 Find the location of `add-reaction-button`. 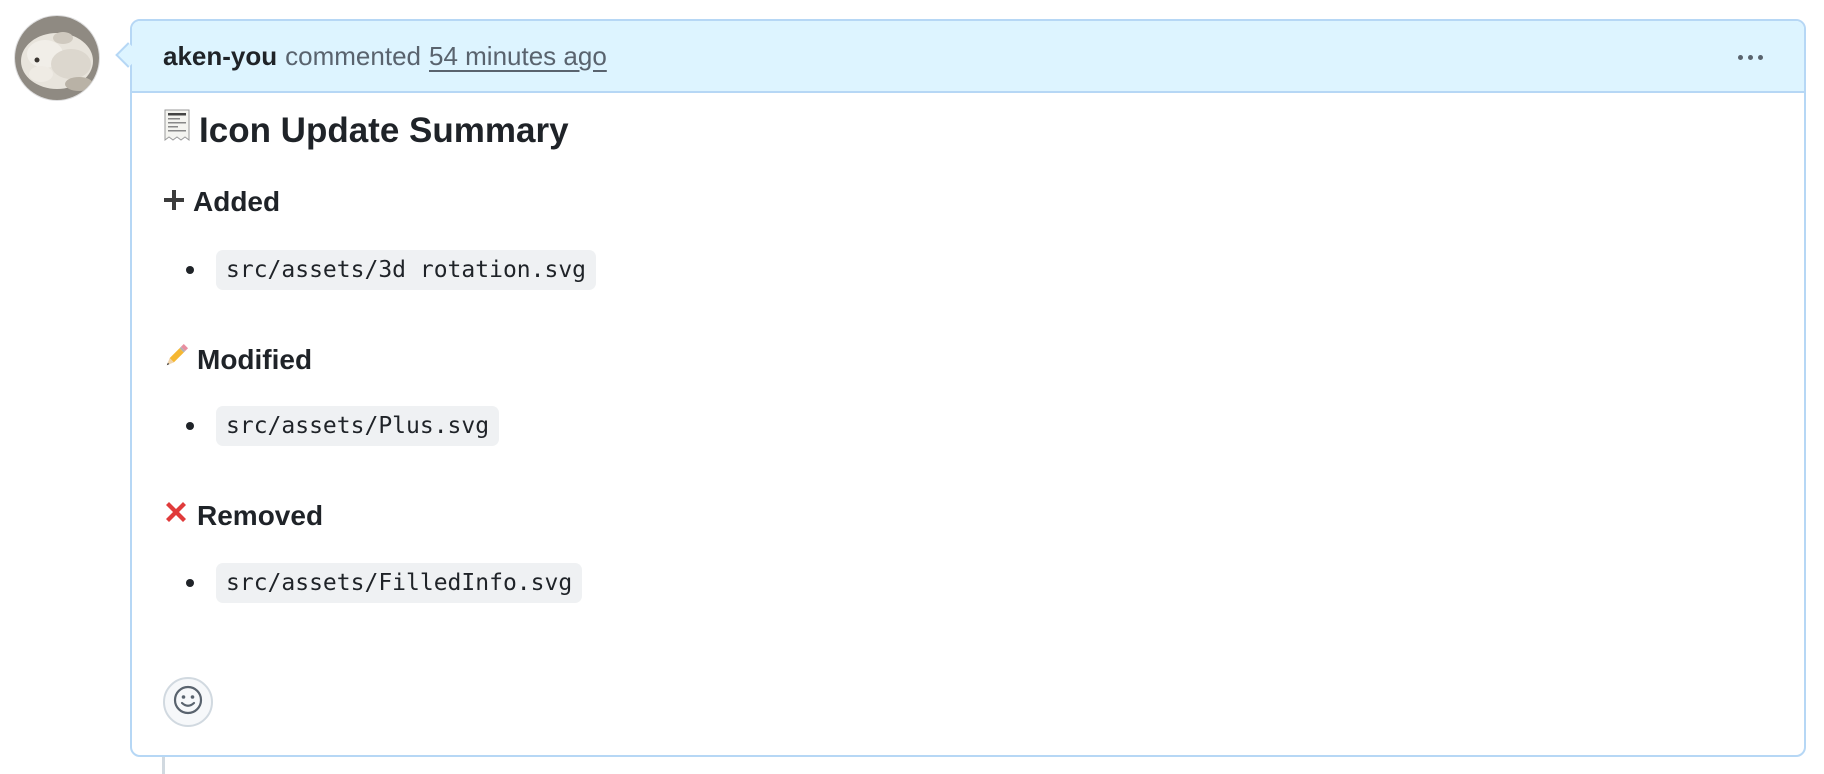

add-reaction-button is located at coordinates (188, 702).